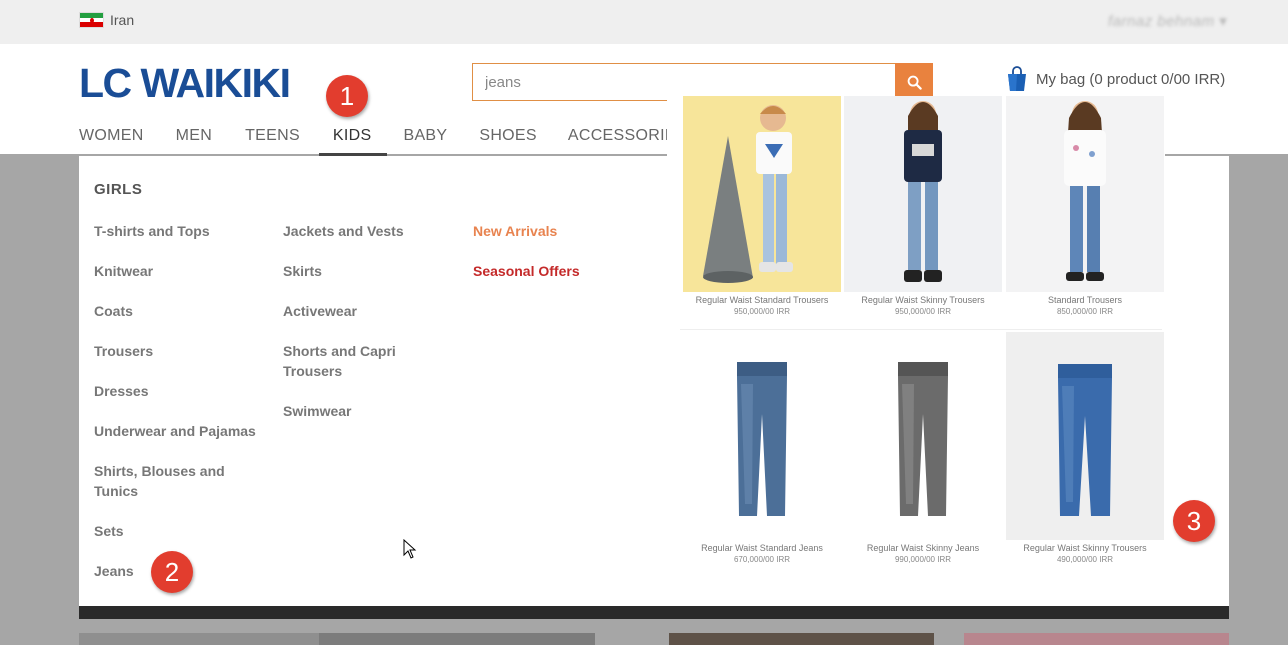 This screenshot has height=645, width=1288. I want to click on menu-link: Trousers, so click(181, 351).